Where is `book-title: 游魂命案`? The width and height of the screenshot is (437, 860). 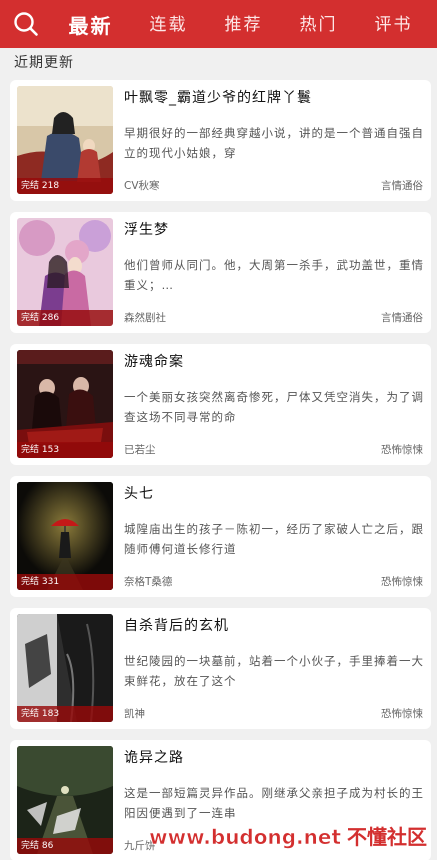 book-title: 游魂命案 is located at coordinates (154, 362).